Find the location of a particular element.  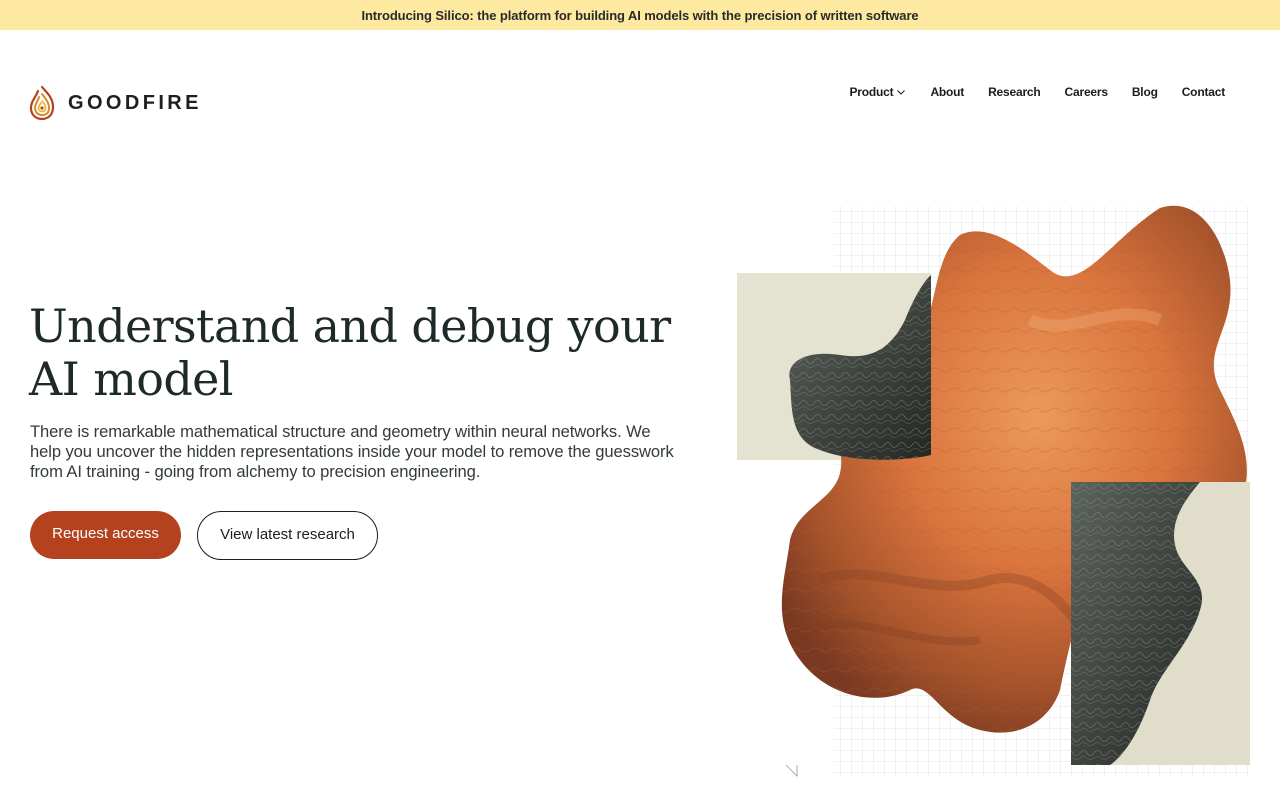

hero-headline: Understand and debug your AI model is located at coordinates (350, 352).